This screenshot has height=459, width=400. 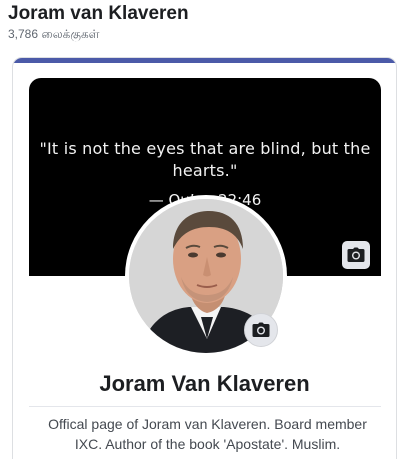 I want to click on page-header: Joram van Klaveren 3,786 லைக்குகள், so click(x=98, y=22).